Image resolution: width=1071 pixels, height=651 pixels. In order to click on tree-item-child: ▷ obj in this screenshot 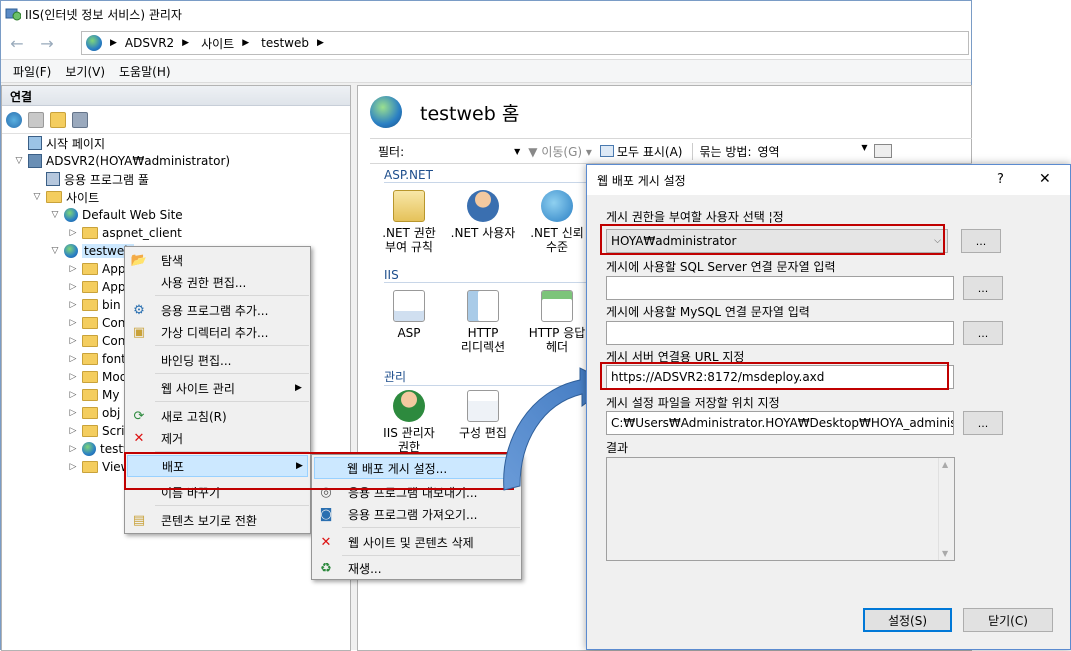, I will do `click(94, 413)`.